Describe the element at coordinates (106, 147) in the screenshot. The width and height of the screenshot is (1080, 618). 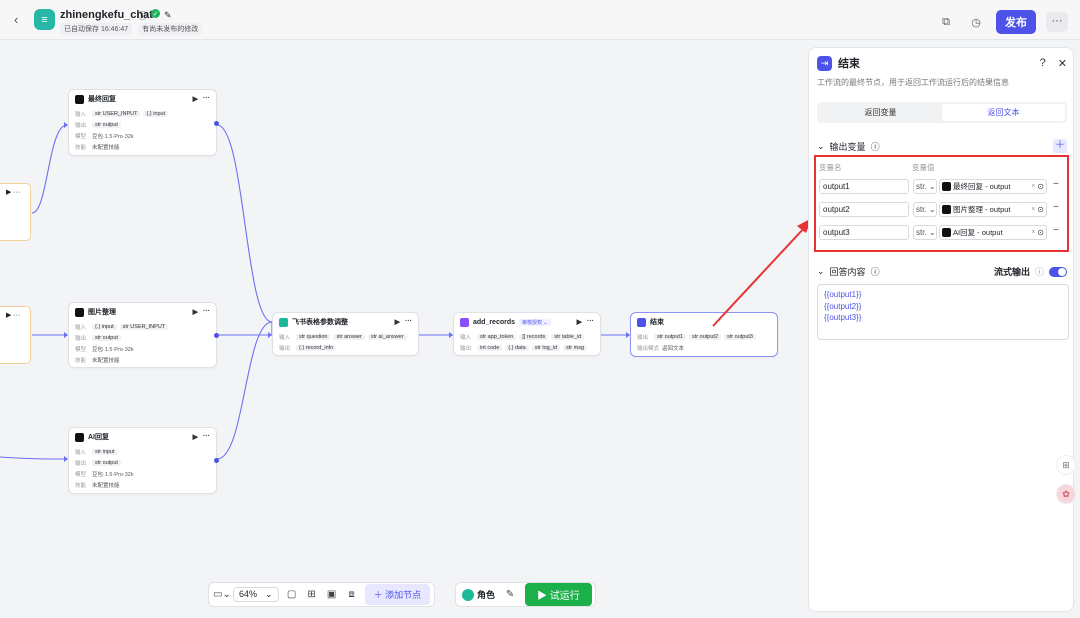
I see `skill-value: 未配置技能` at that location.